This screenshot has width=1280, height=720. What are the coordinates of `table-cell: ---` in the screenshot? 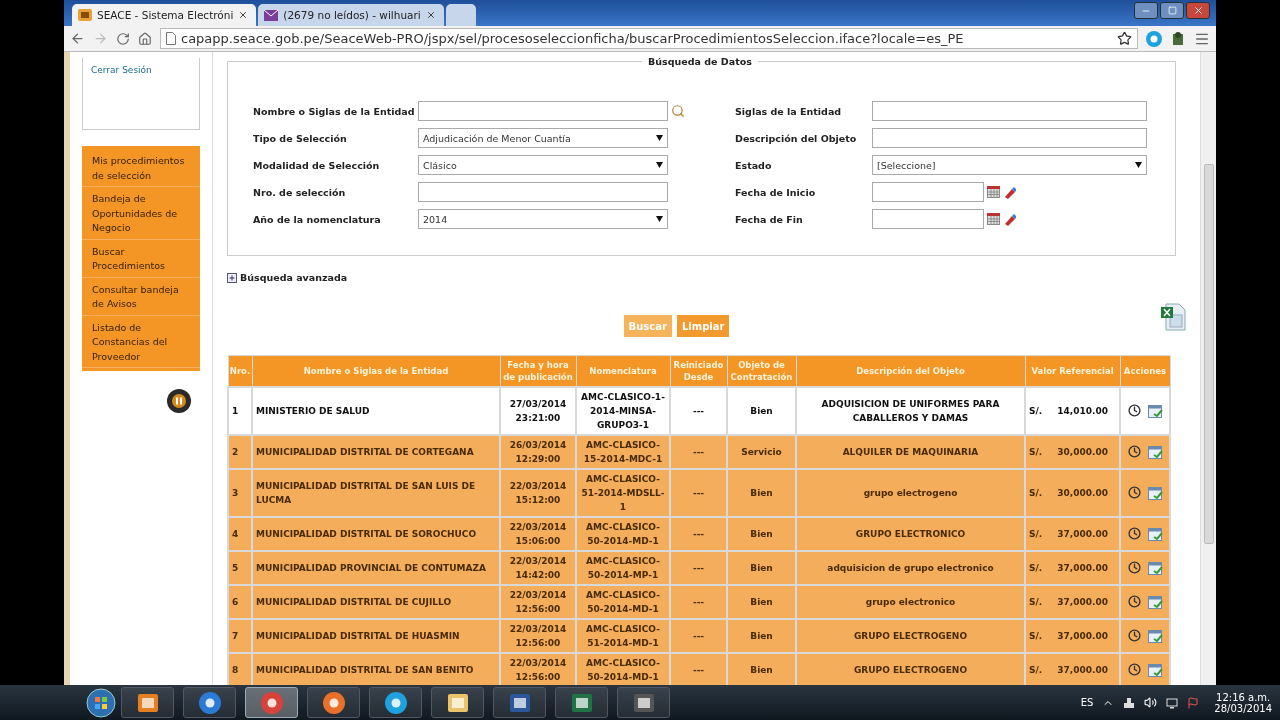 It's located at (698, 451).